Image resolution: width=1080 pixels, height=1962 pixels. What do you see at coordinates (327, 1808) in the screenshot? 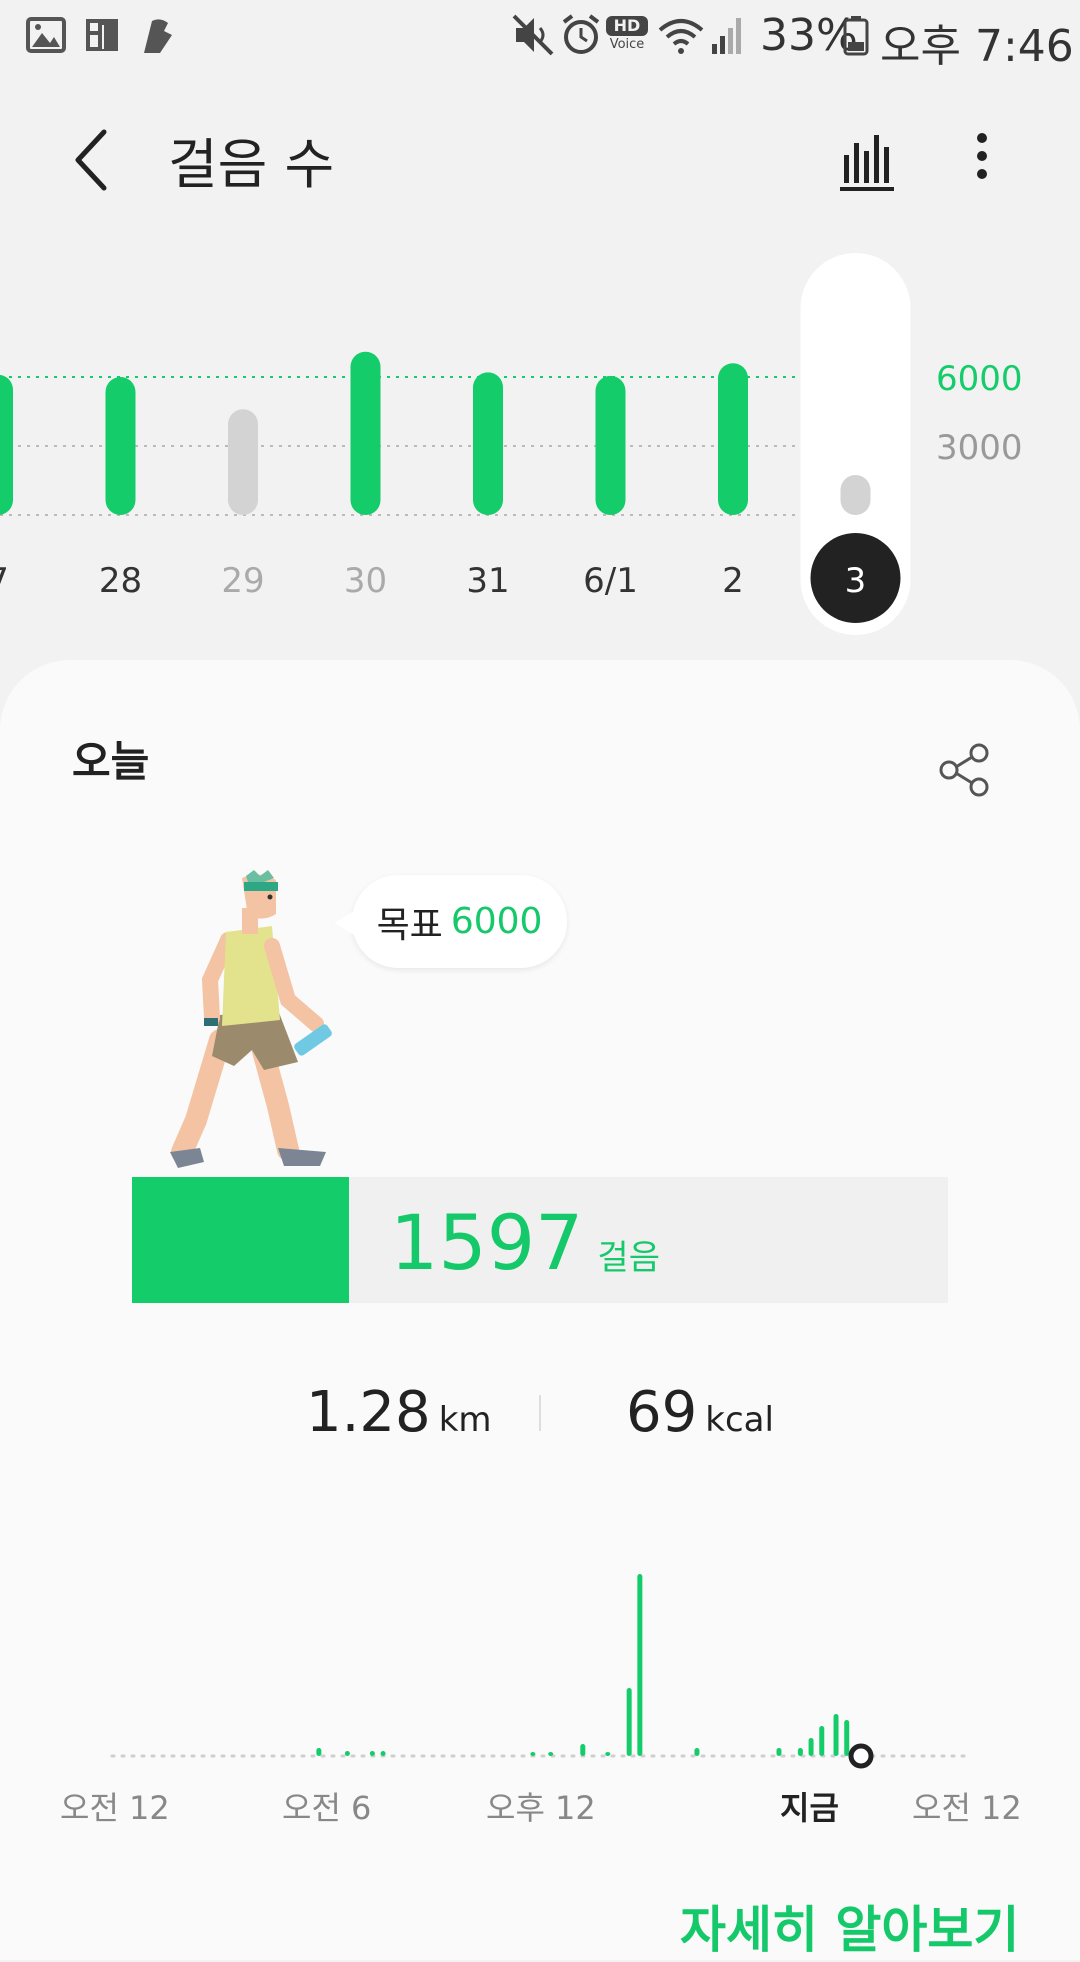
I see `time-label-6am: 오전 6` at bounding box center [327, 1808].